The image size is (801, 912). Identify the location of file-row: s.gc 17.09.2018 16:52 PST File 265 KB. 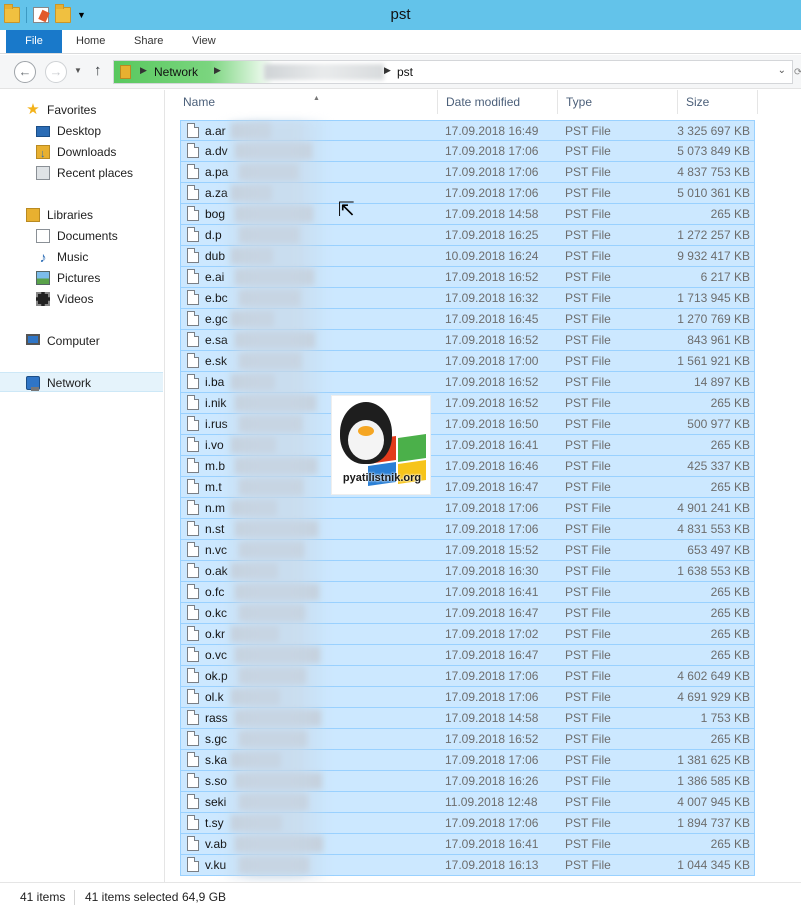
(467, 739).